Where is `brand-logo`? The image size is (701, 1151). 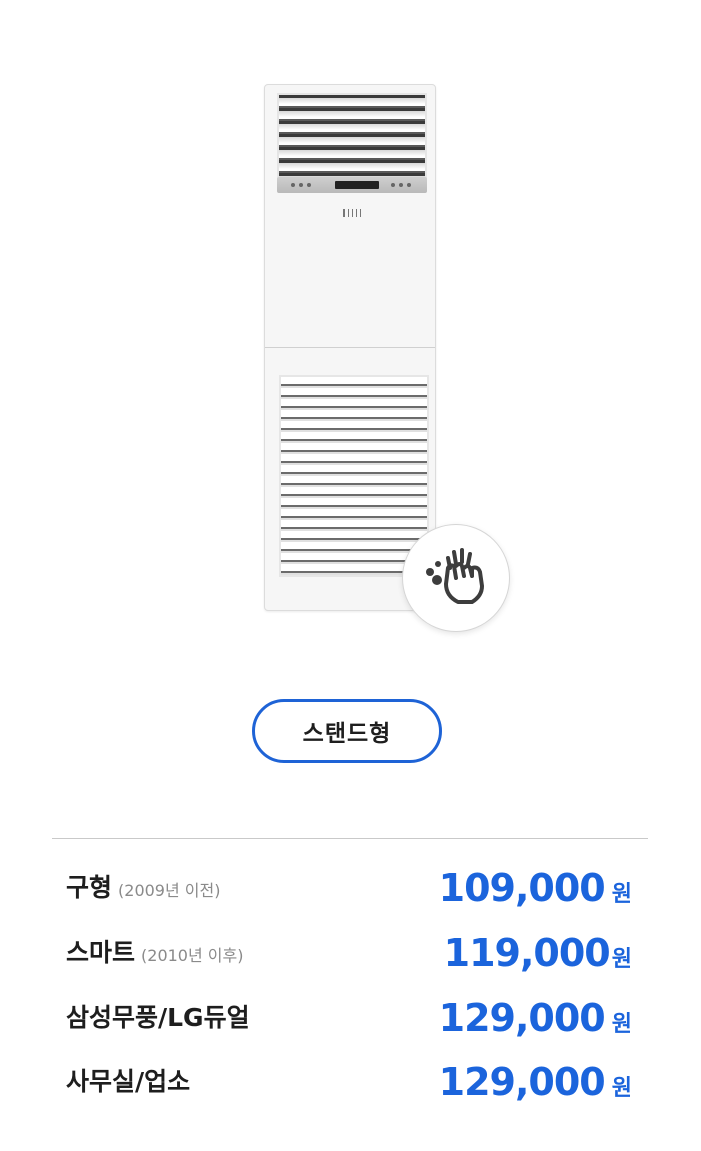 brand-logo is located at coordinates (352, 213).